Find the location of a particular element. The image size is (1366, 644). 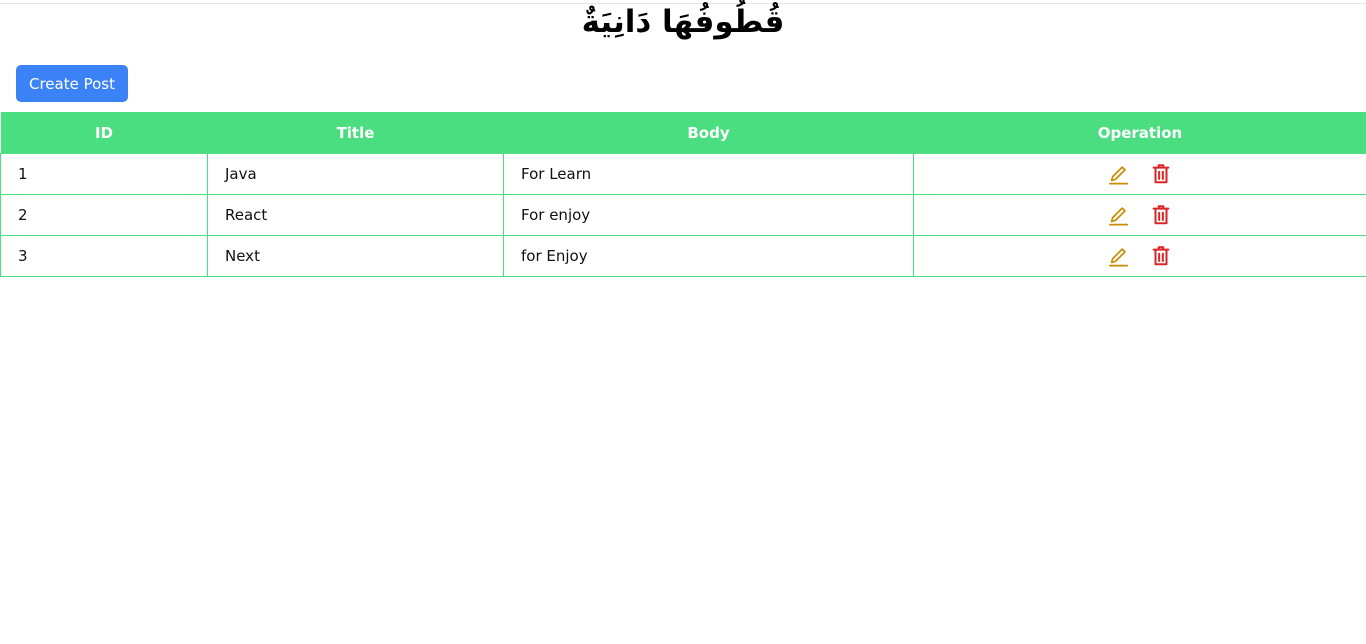

table-row: 3 Next for Enjoy is located at coordinates (683, 256).